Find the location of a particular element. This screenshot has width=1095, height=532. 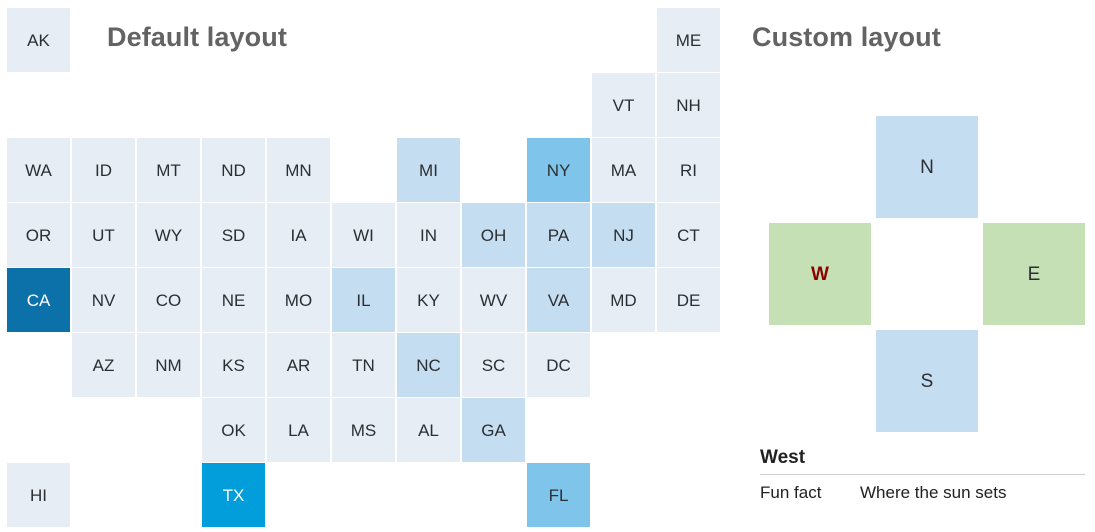

tile-label: UT is located at coordinates (103, 235).